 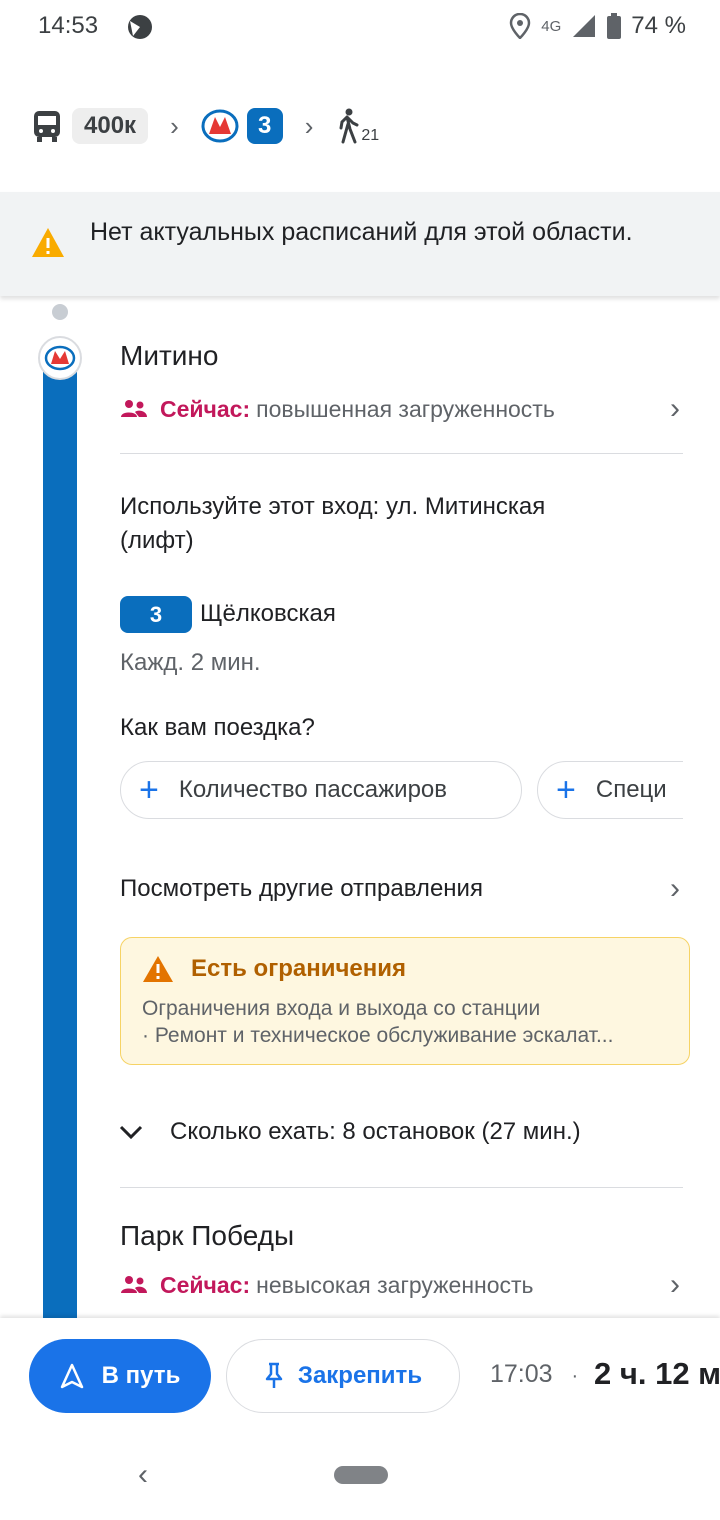 What do you see at coordinates (361, 1475) in the screenshot?
I see `home-nav-pill` at bounding box center [361, 1475].